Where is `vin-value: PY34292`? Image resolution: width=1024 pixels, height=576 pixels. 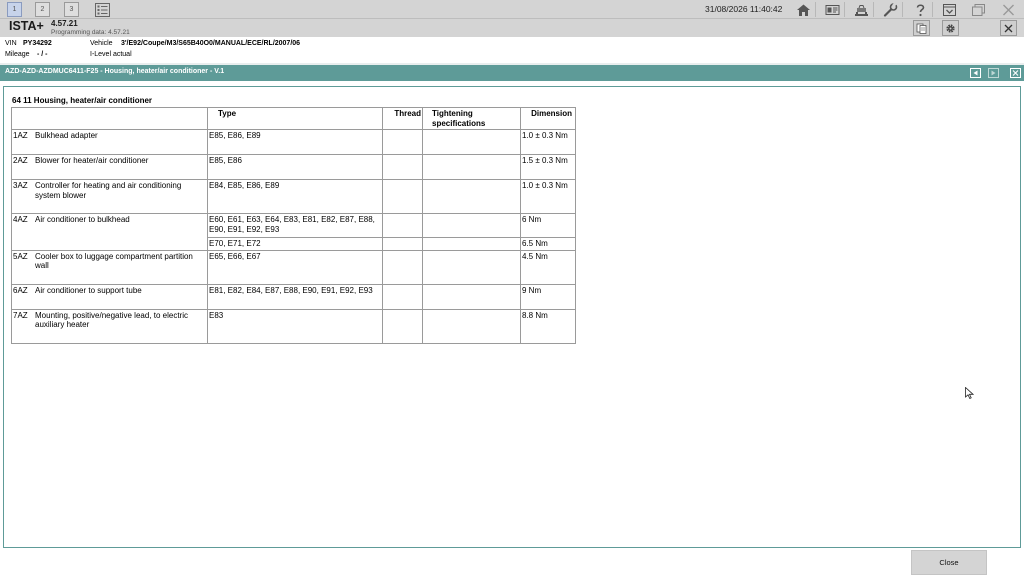
vin-value: PY34292 is located at coordinates (37, 43).